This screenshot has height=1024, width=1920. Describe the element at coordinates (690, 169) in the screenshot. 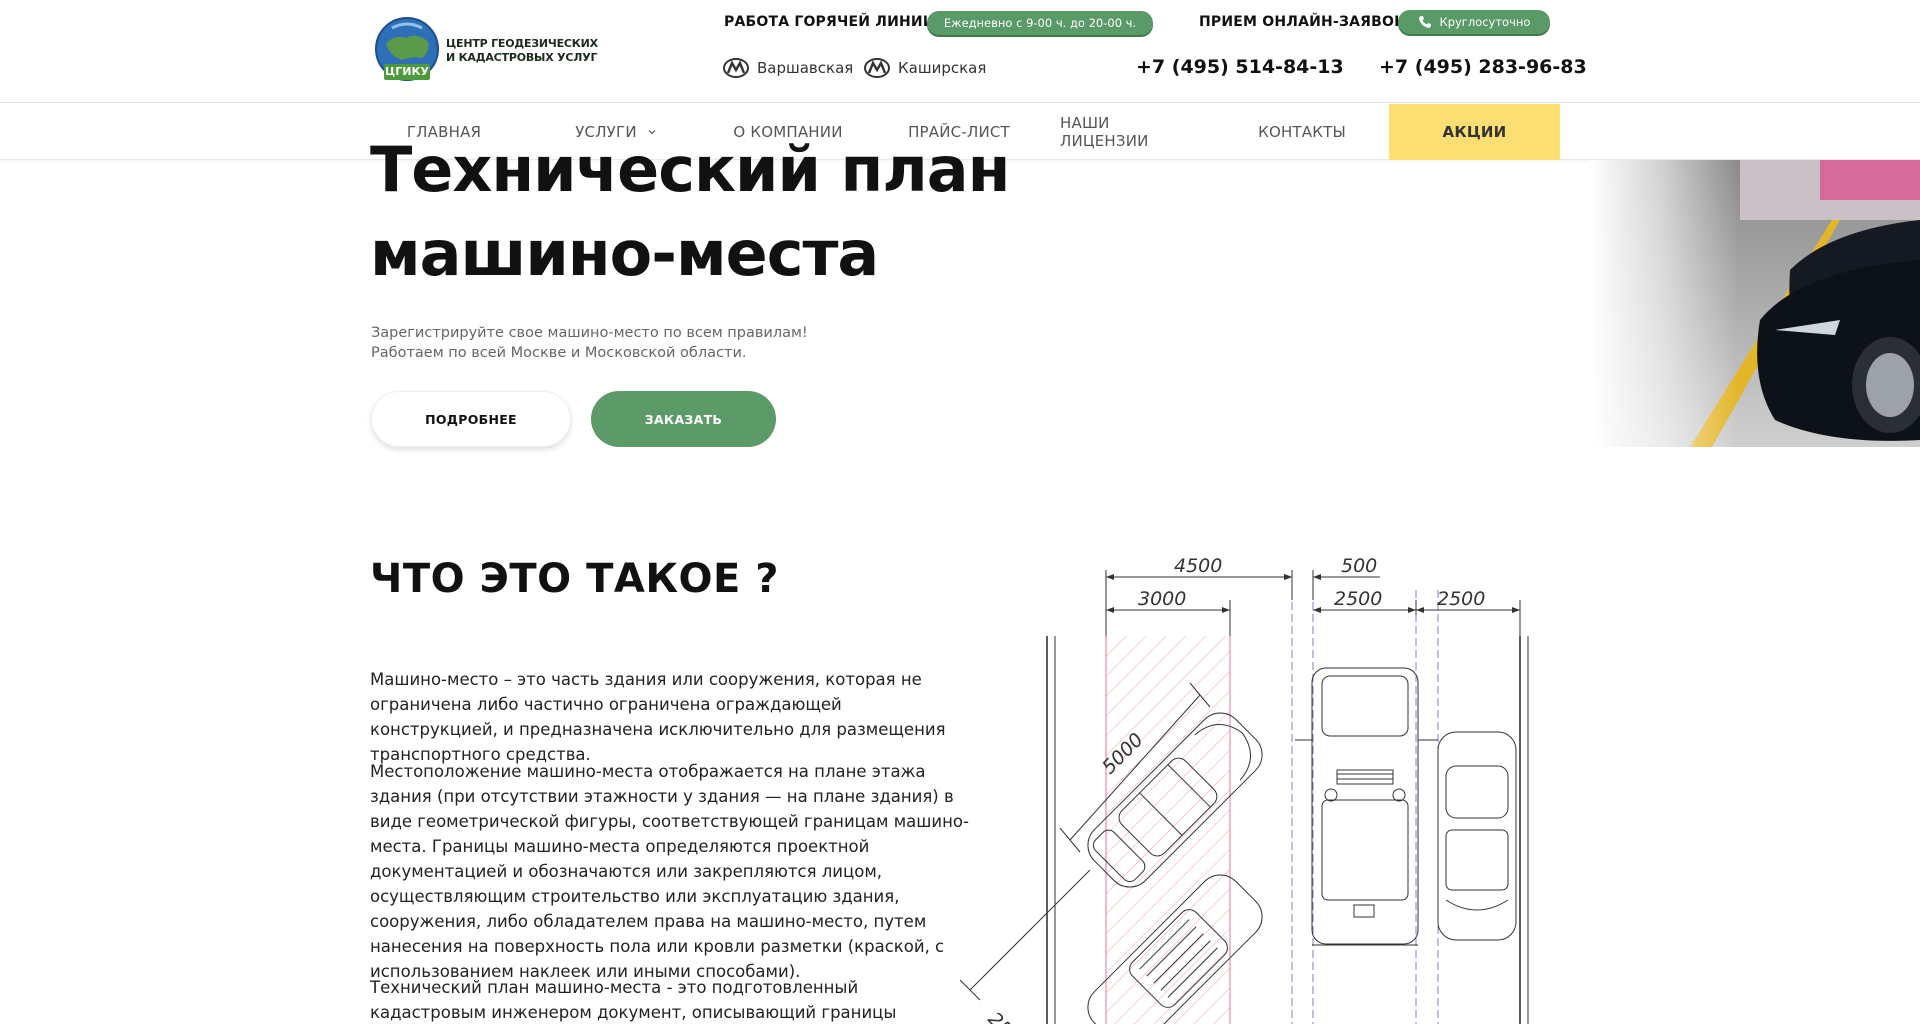

I see `hero-title-line-1: Технический план` at that location.